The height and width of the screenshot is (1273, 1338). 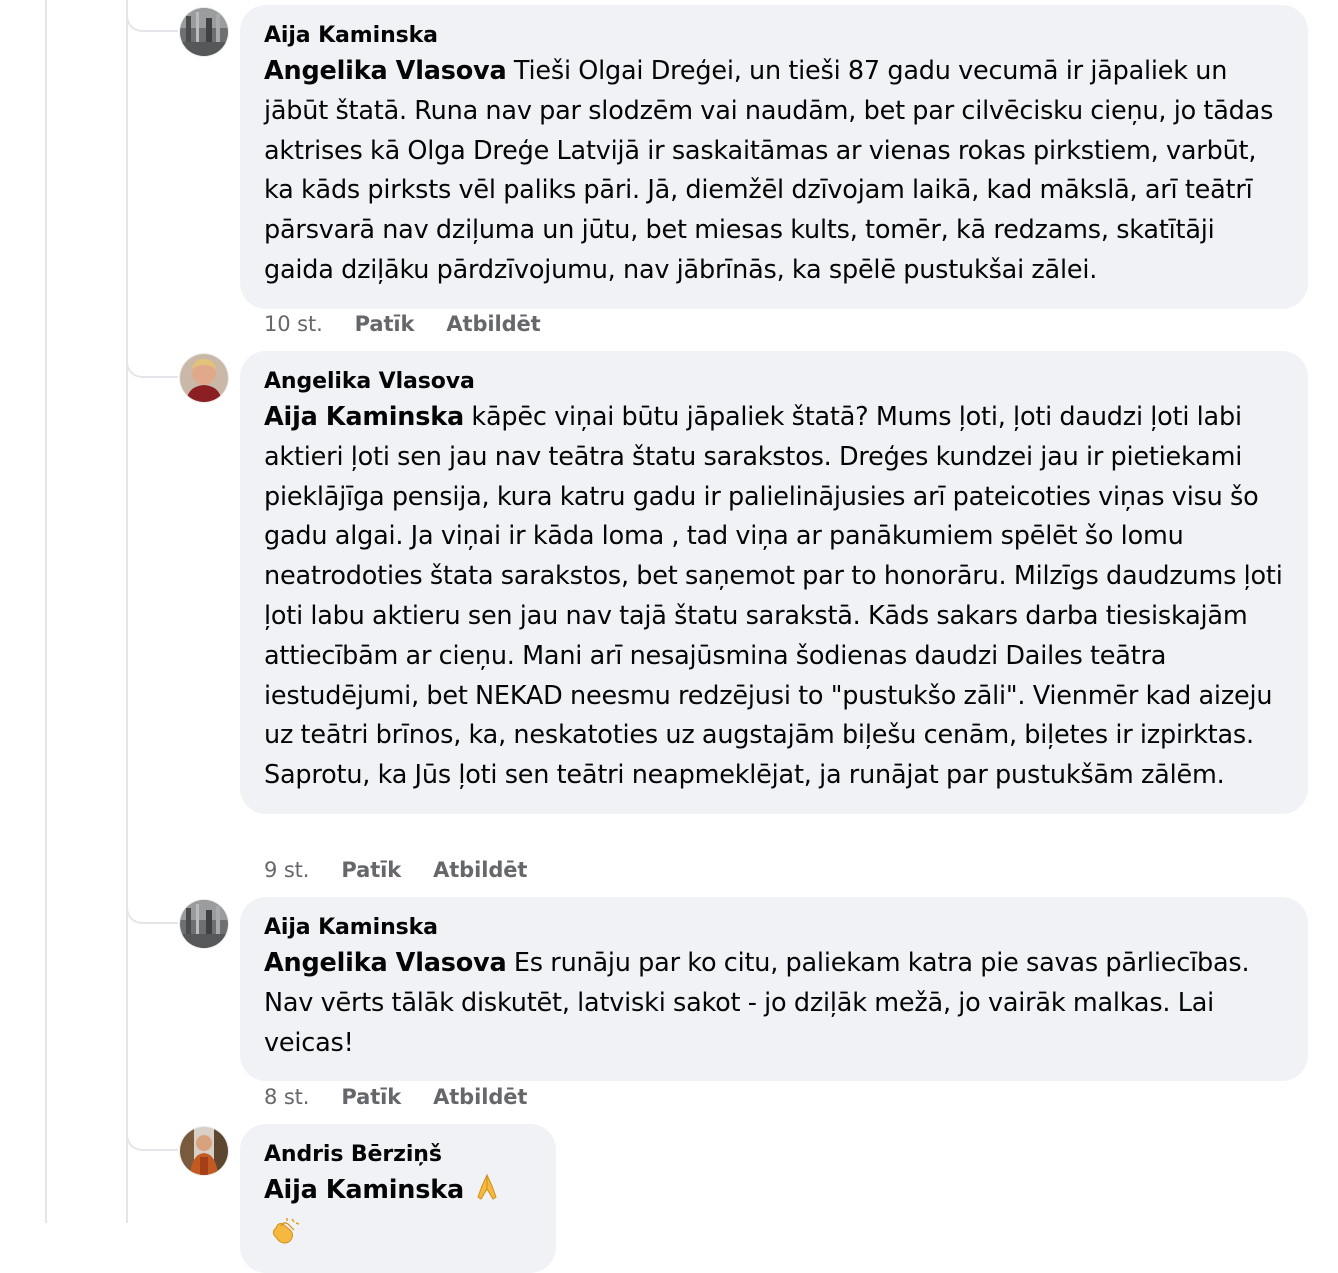 I want to click on comment-bubble: Andris Bērziņš Aija Kaminska, so click(x=398, y=1198).